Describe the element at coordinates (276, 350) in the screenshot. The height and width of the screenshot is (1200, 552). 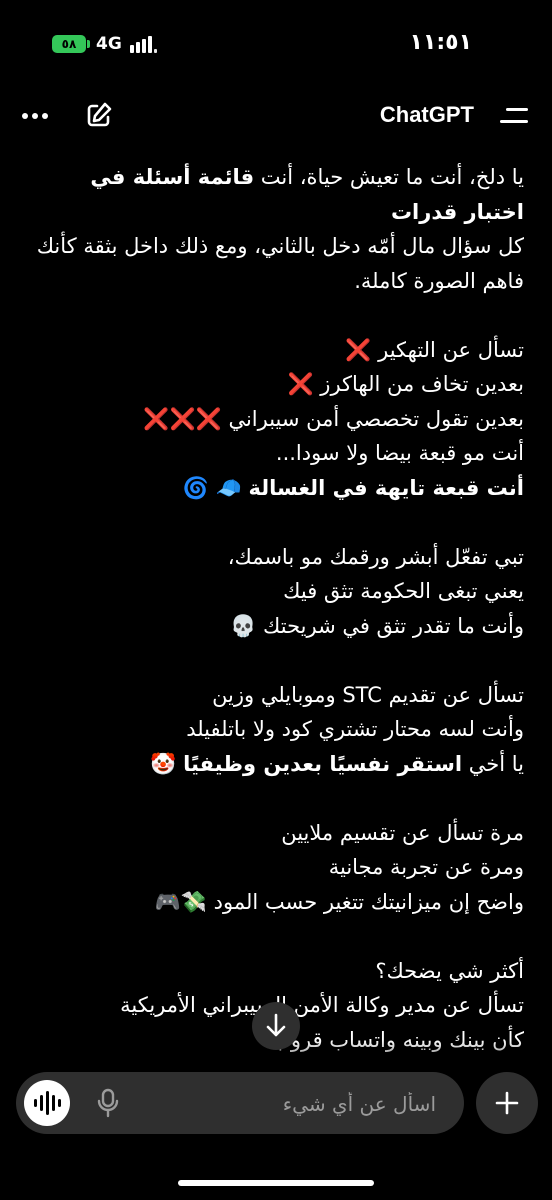
I see `message-line: تسأل عن التهكير ❌` at that location.